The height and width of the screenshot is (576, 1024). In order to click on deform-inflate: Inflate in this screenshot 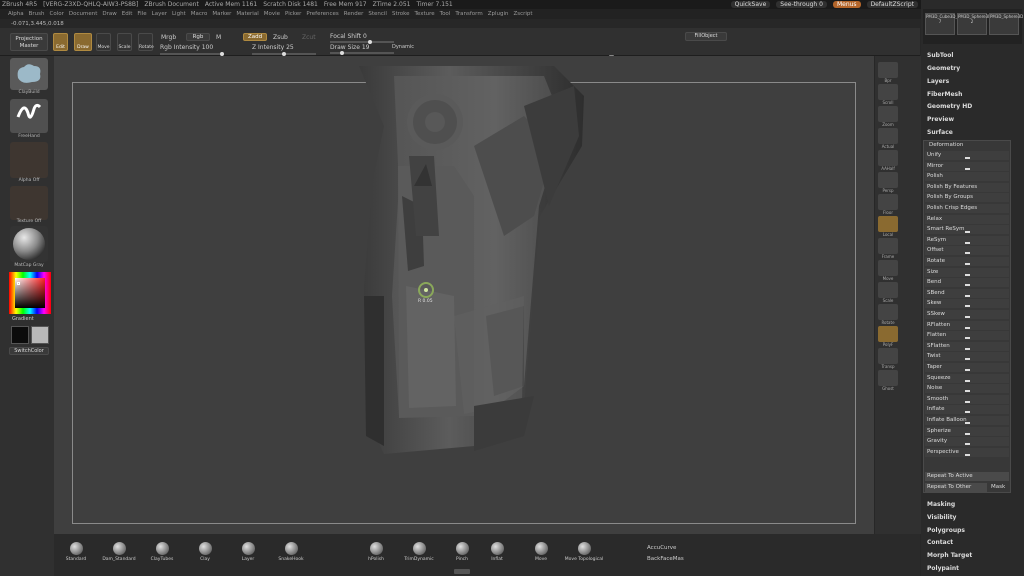, I will do `click(967, 410)`.